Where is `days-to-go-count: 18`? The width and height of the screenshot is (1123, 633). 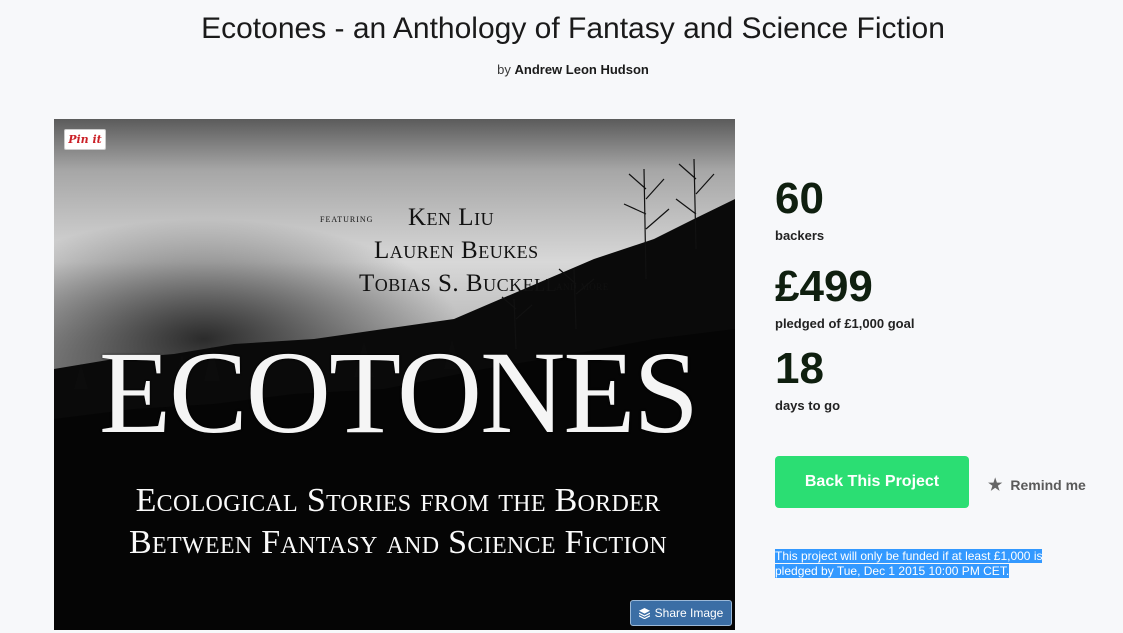
days-to-go-count: 18 is located at coordinates (799, 368).